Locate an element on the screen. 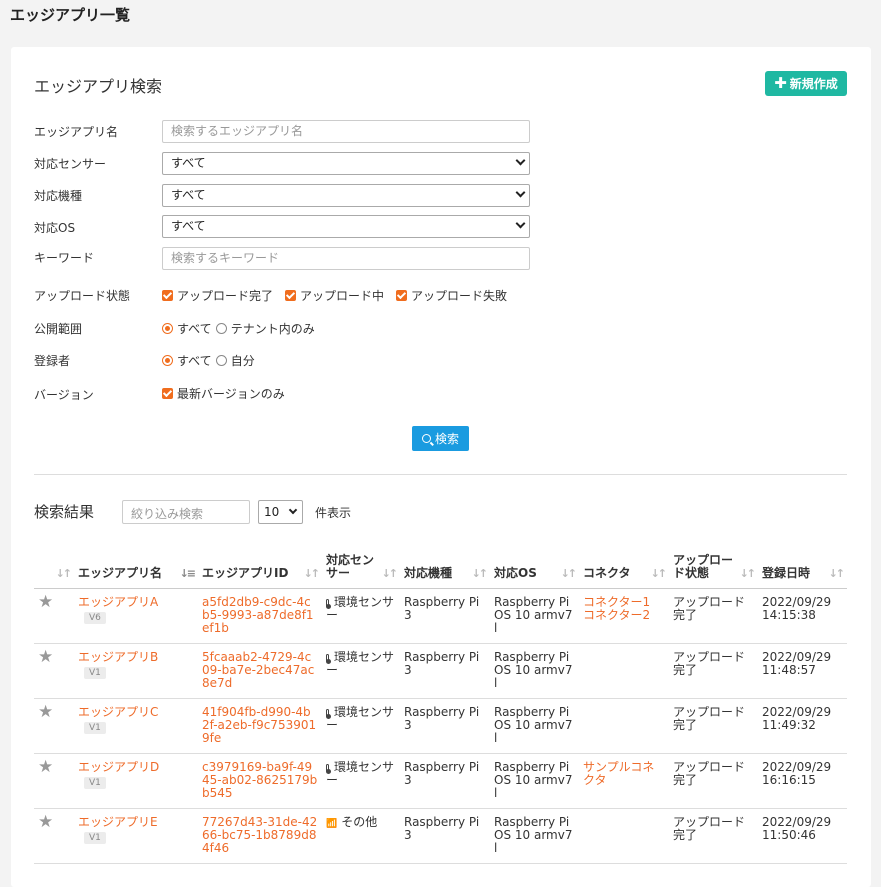 Image resolution: width=881 pixels, height=887 pixels. col-app-id: エッジアプリID ↓↑ is located at coordinates (260, 568).